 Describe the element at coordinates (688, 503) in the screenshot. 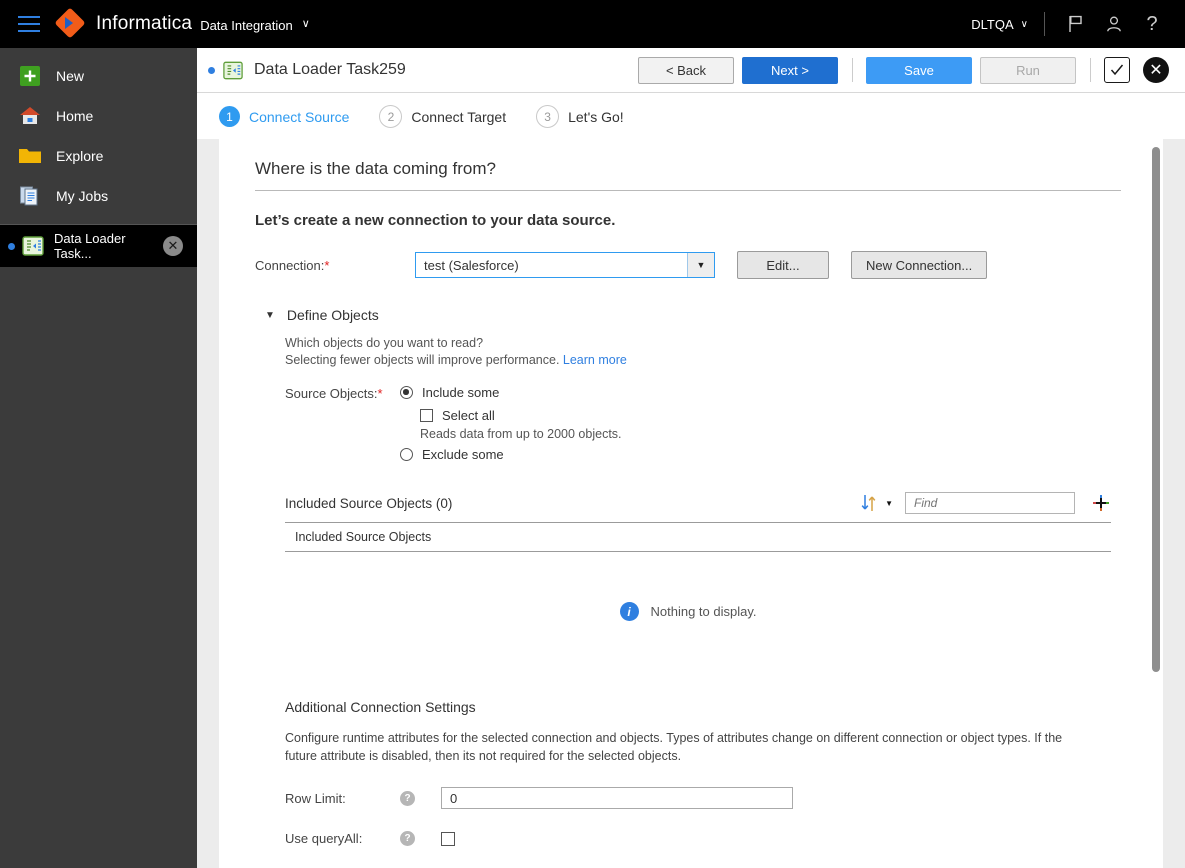

I see `included-objects-toolbar: Included Source Objects (0) ▼` at that location.